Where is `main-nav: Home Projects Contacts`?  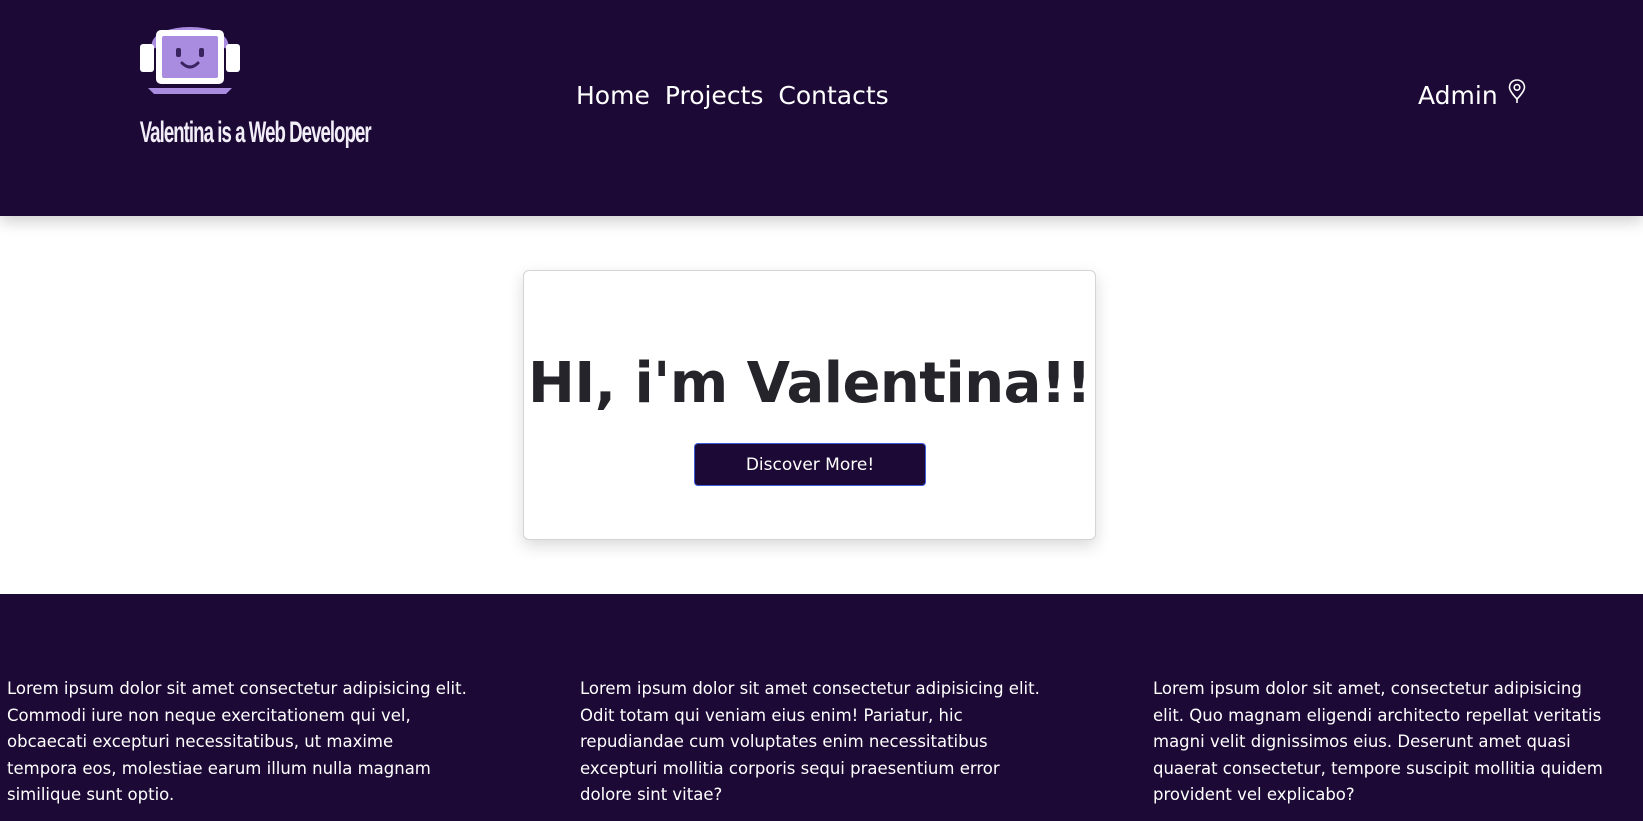 main-nav: Home Projects Contacts is located at coordinates (740, 96).